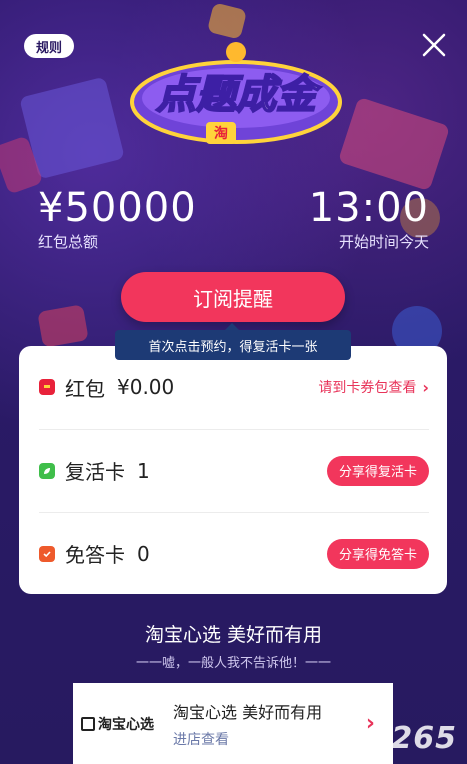  Describe the element at coordinates (221, 133) in the screenshot. I see `logo-badge: 淘` at that location.